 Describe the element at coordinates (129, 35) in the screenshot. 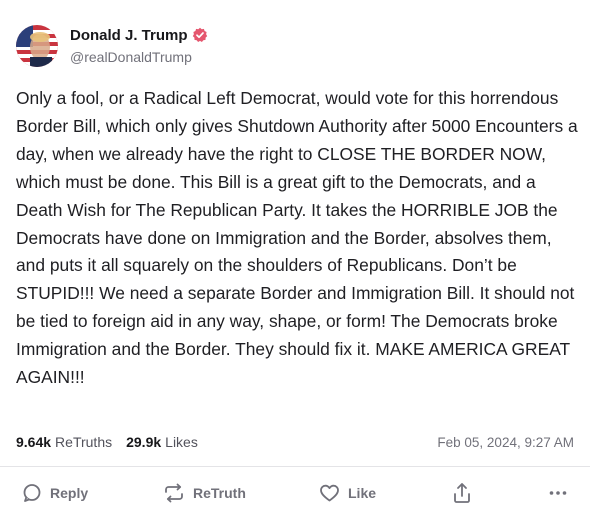

I see `author-display-name: Donald J. Trump` at that location.